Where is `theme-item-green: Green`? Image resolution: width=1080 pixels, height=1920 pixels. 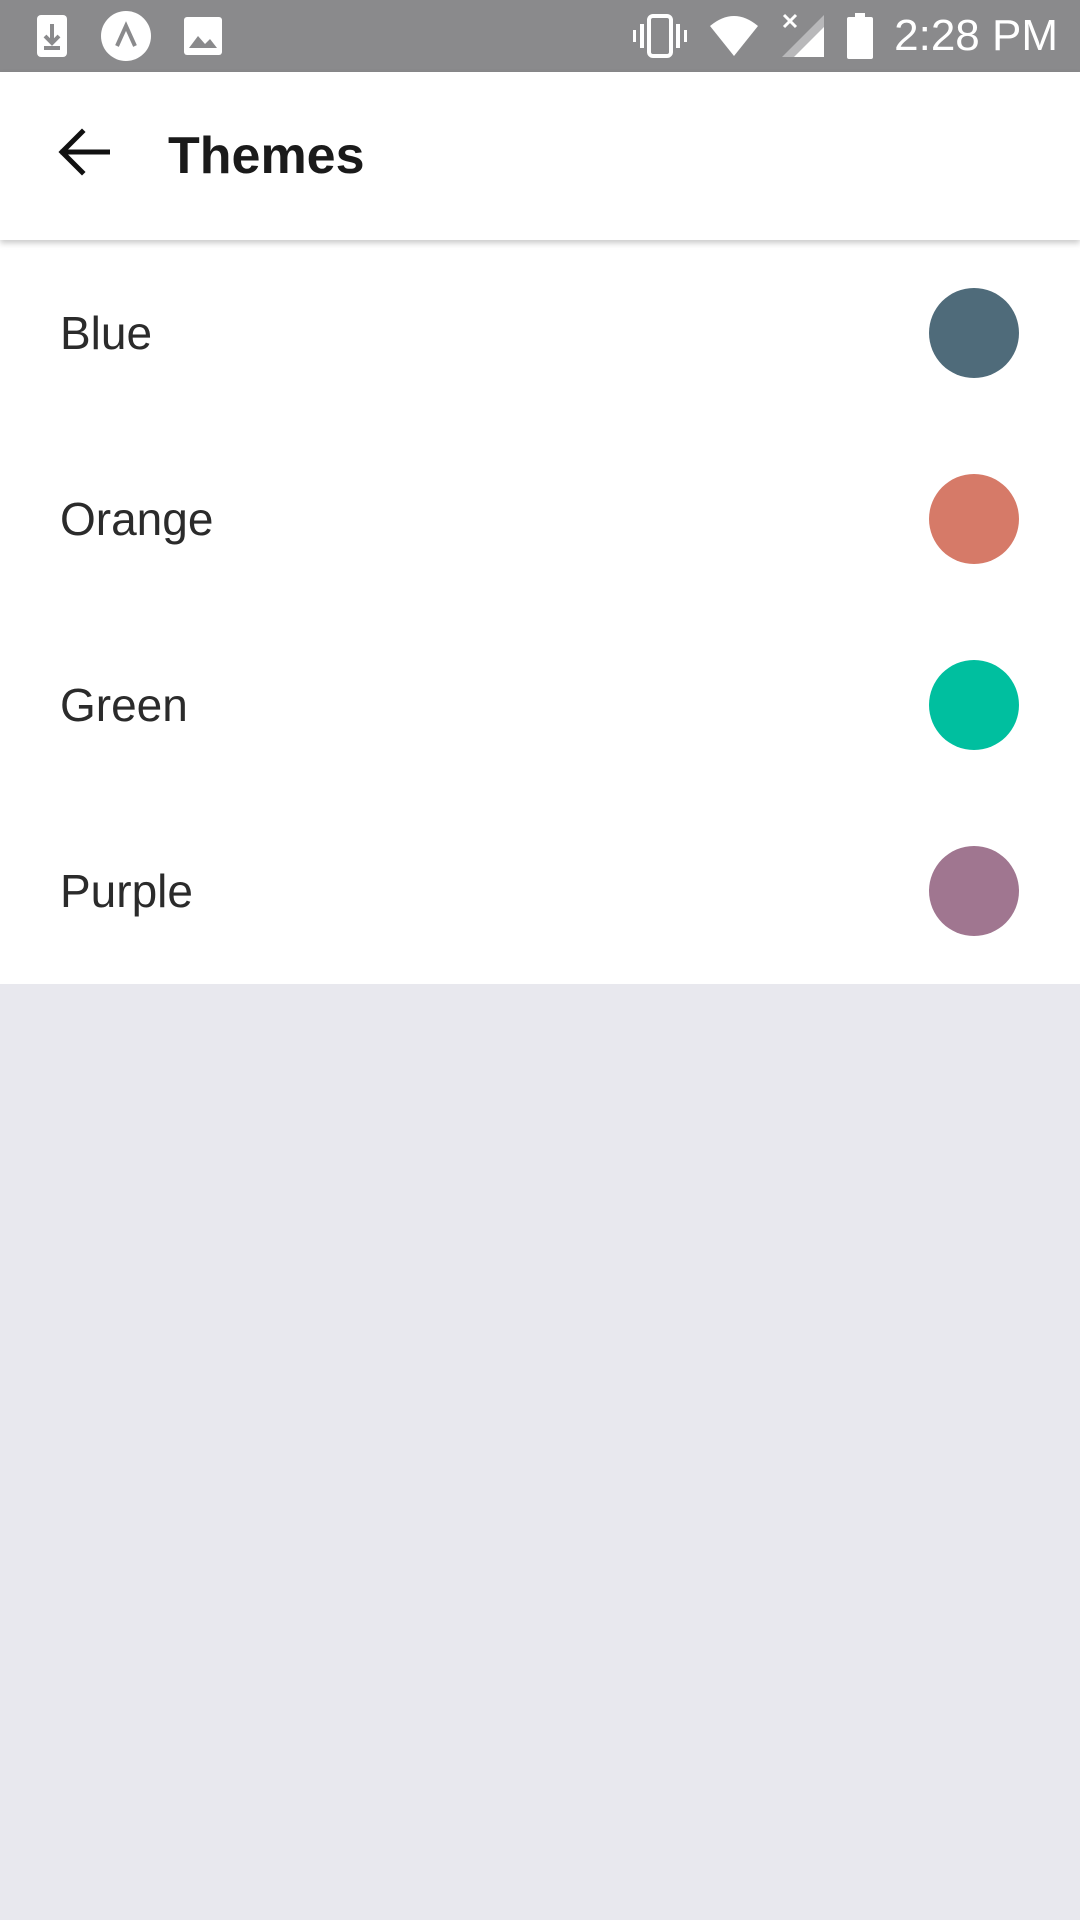 theme-item-green: Green is located at coordinates (540, 705).